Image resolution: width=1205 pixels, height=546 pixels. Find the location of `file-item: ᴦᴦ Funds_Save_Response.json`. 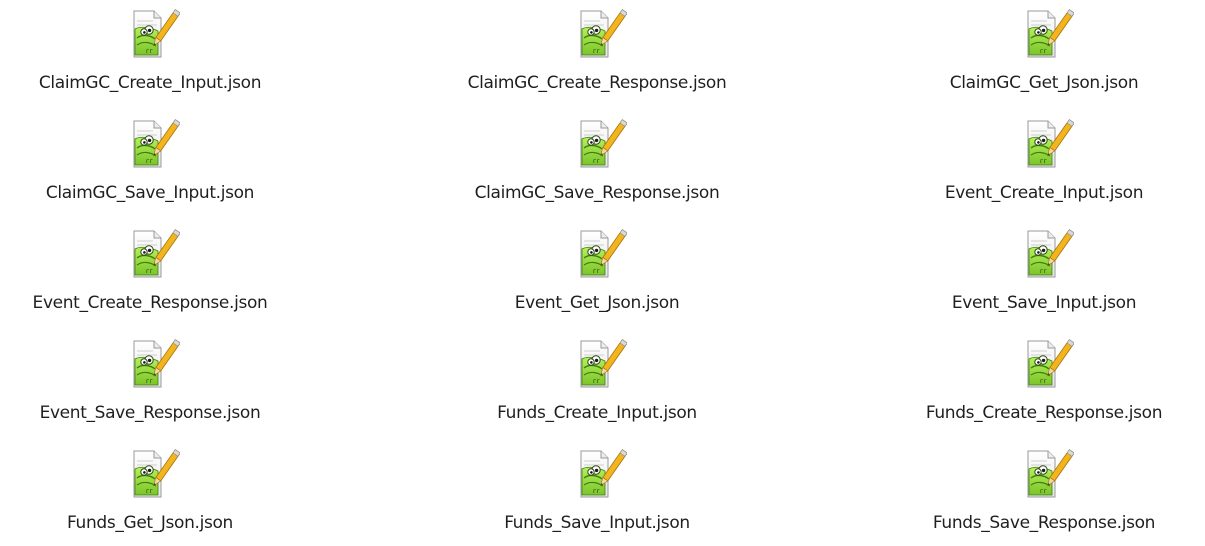

file-item: ᴦᴦ Funds_Save_Response.json is located at coordinates (1039, 495).